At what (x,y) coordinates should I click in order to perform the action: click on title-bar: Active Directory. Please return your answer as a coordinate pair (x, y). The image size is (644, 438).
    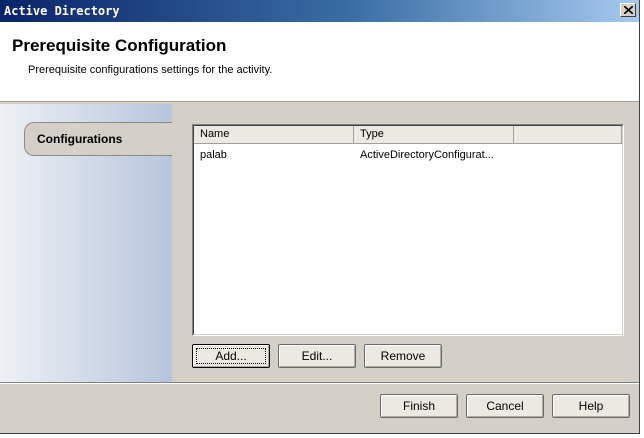
    Looking at the image, I should click on (319, 11).